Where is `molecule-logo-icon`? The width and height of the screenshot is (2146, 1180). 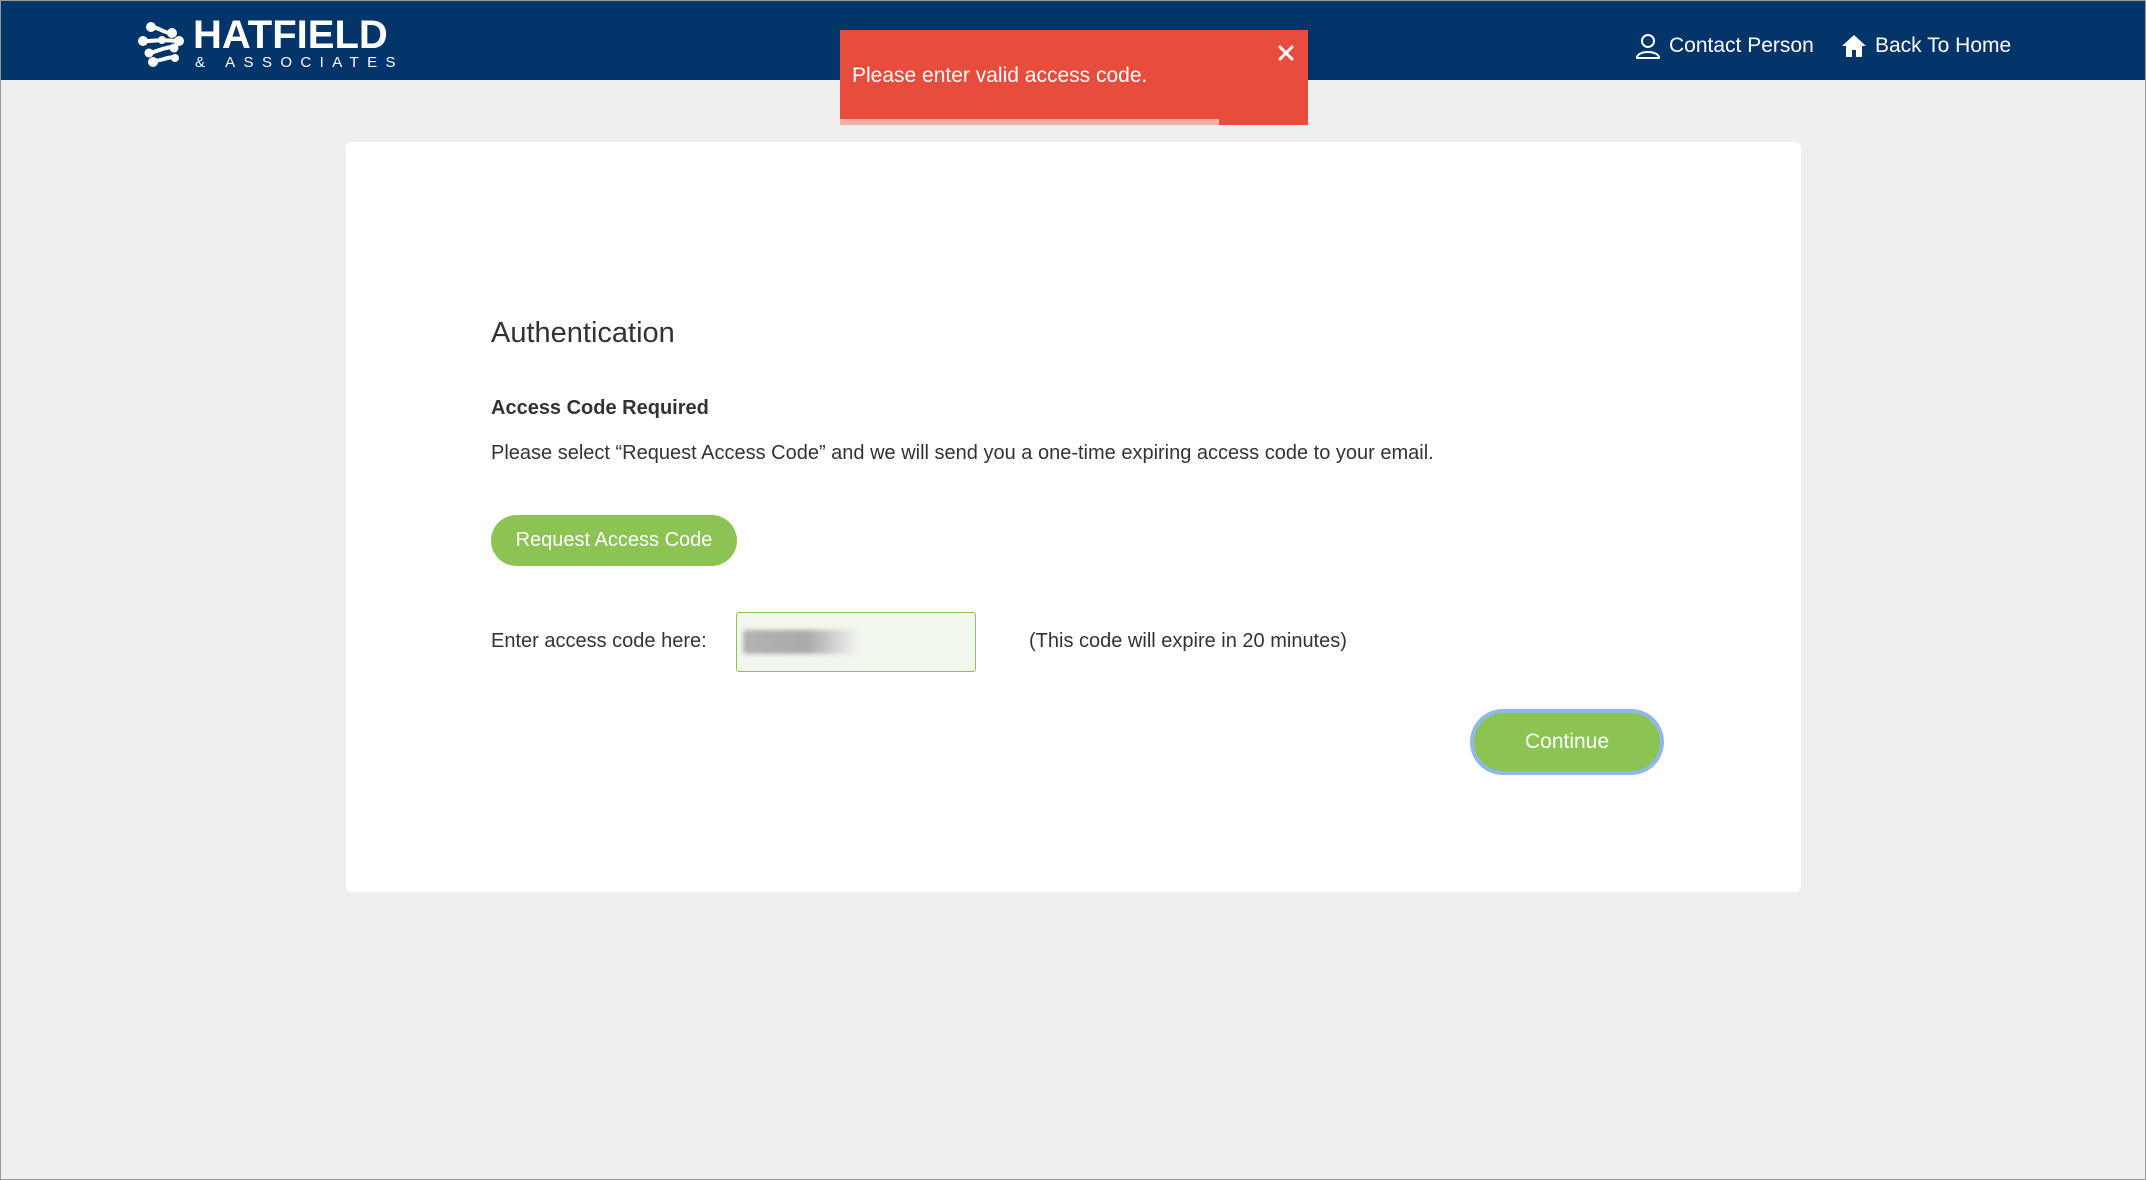
molecule-logo-icon is located at coordinates (161, 44).